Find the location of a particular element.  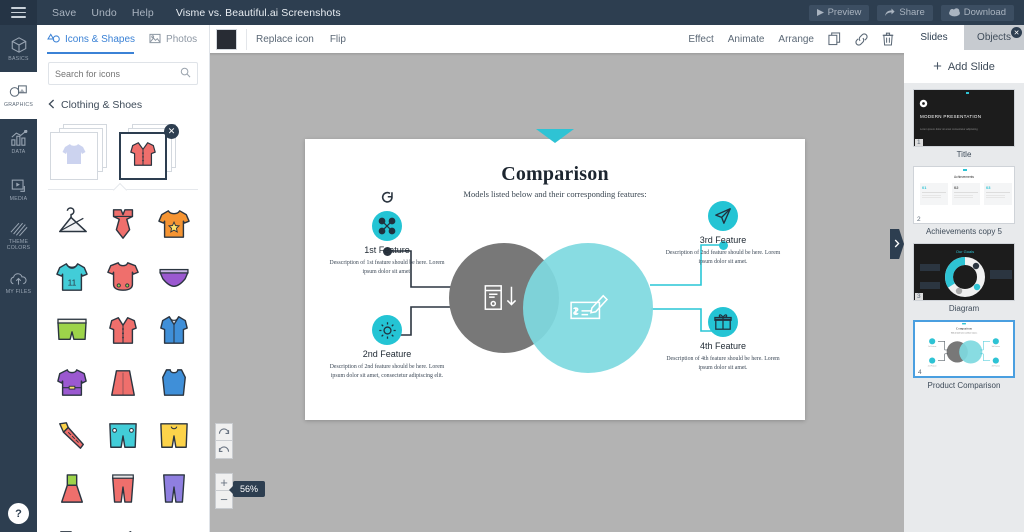

rail-item-basics: BASICS is located at coordinates (18, 48).